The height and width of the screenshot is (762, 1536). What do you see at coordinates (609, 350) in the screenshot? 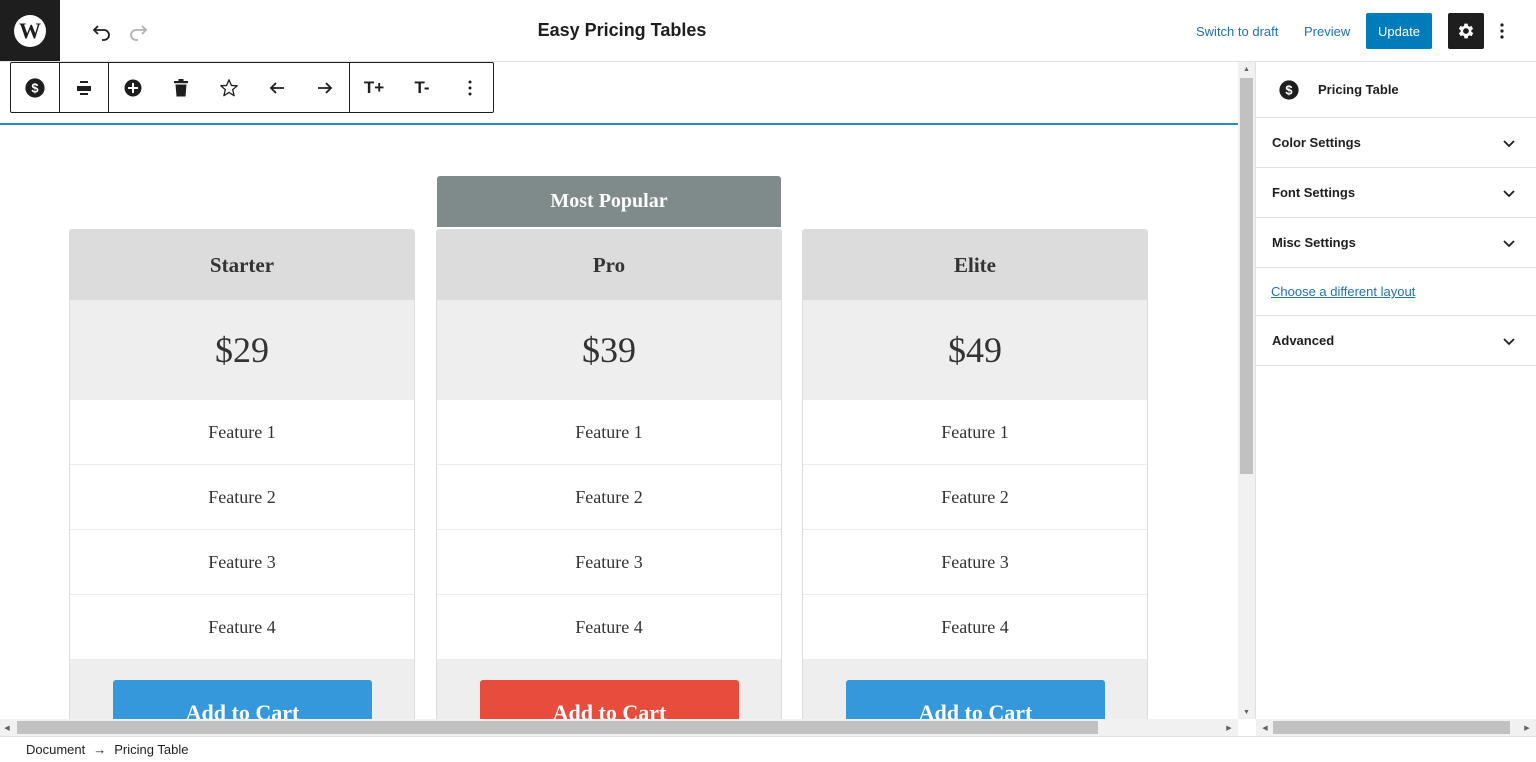
I see `plan-price: $39` at bounding box center [609, 350].